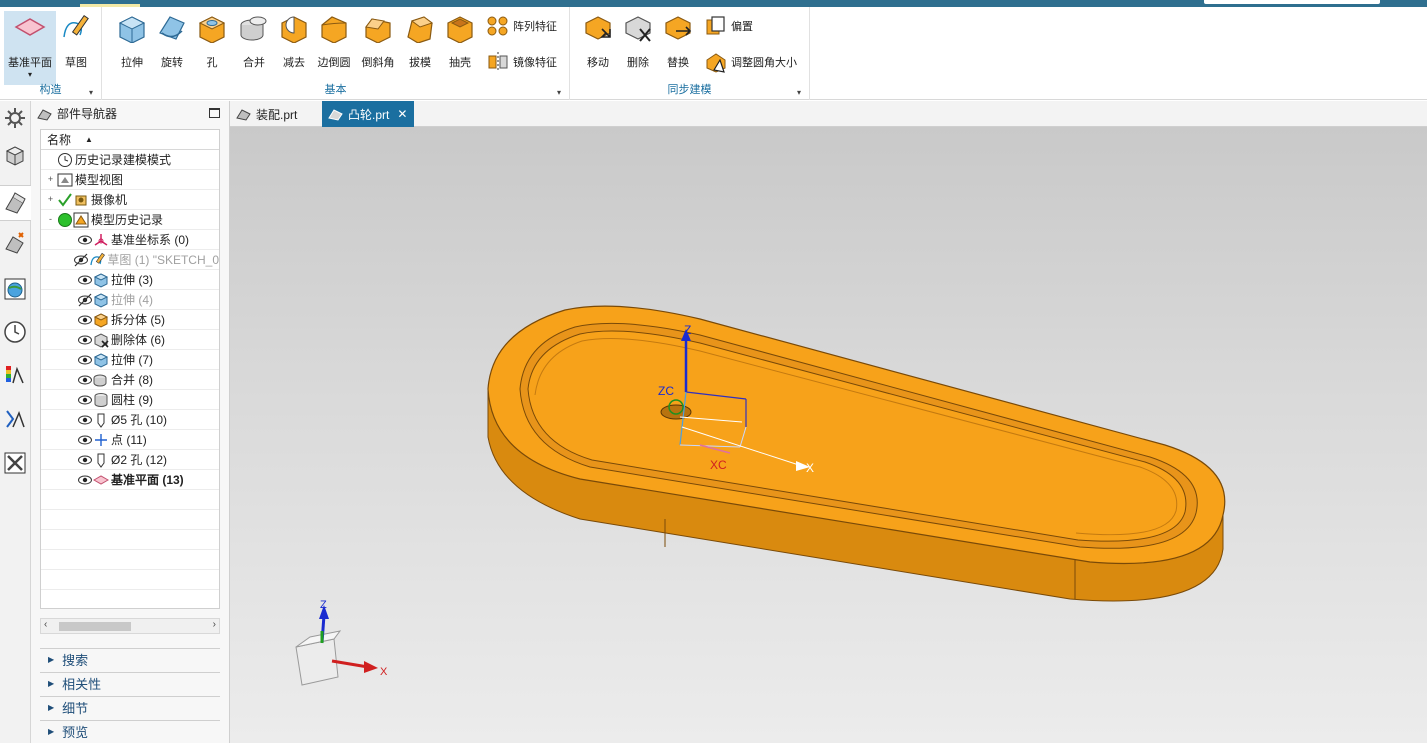 This screenshot has width=1427, height=743. Describe the element at coordinates (130, 400) in the screenshot. I see `tree-row: 圆柱 (9)` at that location.